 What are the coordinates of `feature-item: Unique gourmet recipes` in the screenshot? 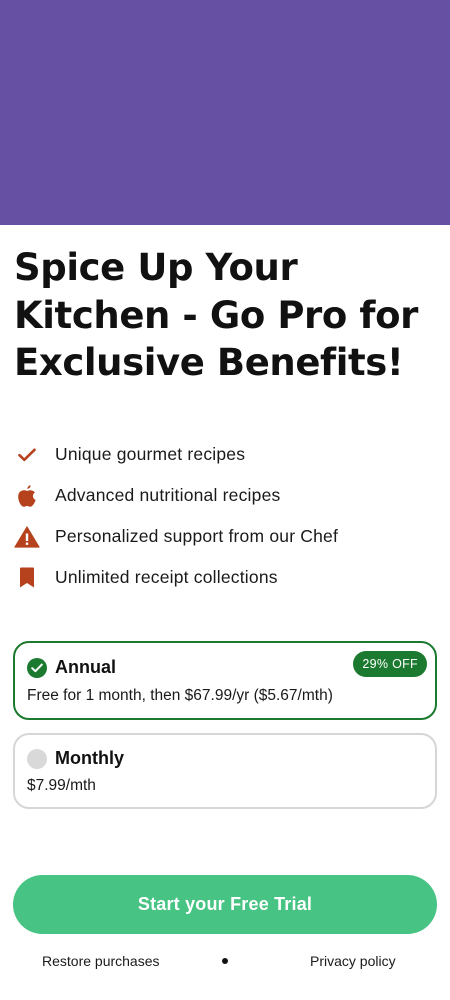 It's located at (224, 454).